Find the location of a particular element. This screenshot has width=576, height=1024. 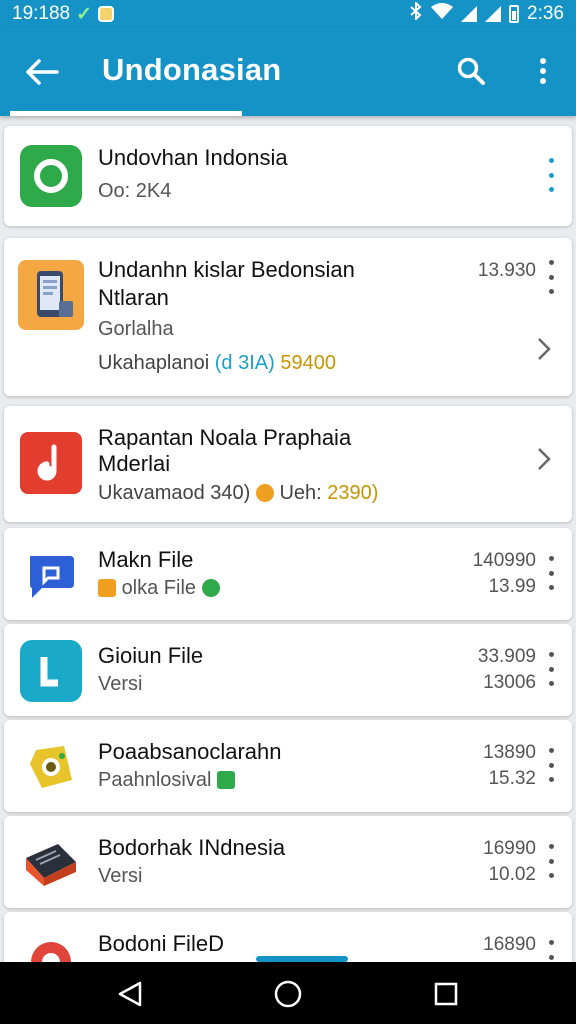

more-options-button is located at coordinates (543, 71).